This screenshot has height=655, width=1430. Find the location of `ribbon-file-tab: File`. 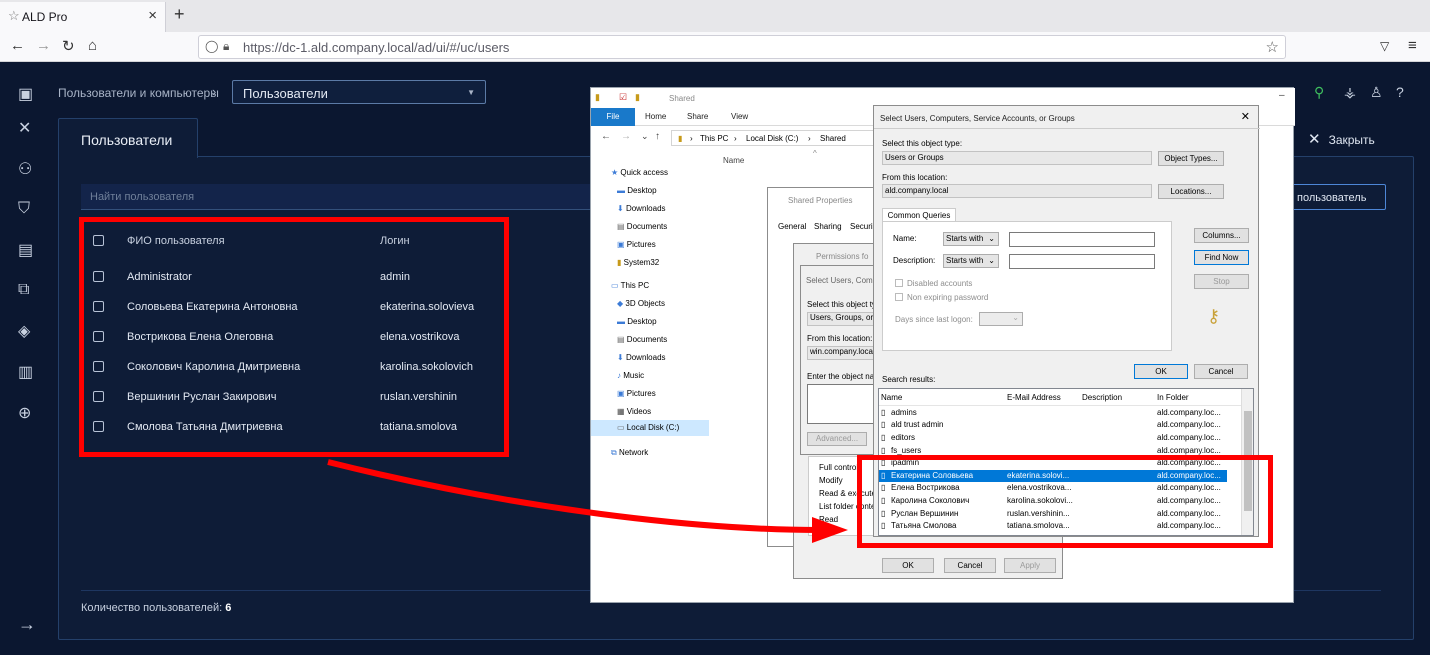

ribbon-file-tab: File is located at coordinates (613, 117).